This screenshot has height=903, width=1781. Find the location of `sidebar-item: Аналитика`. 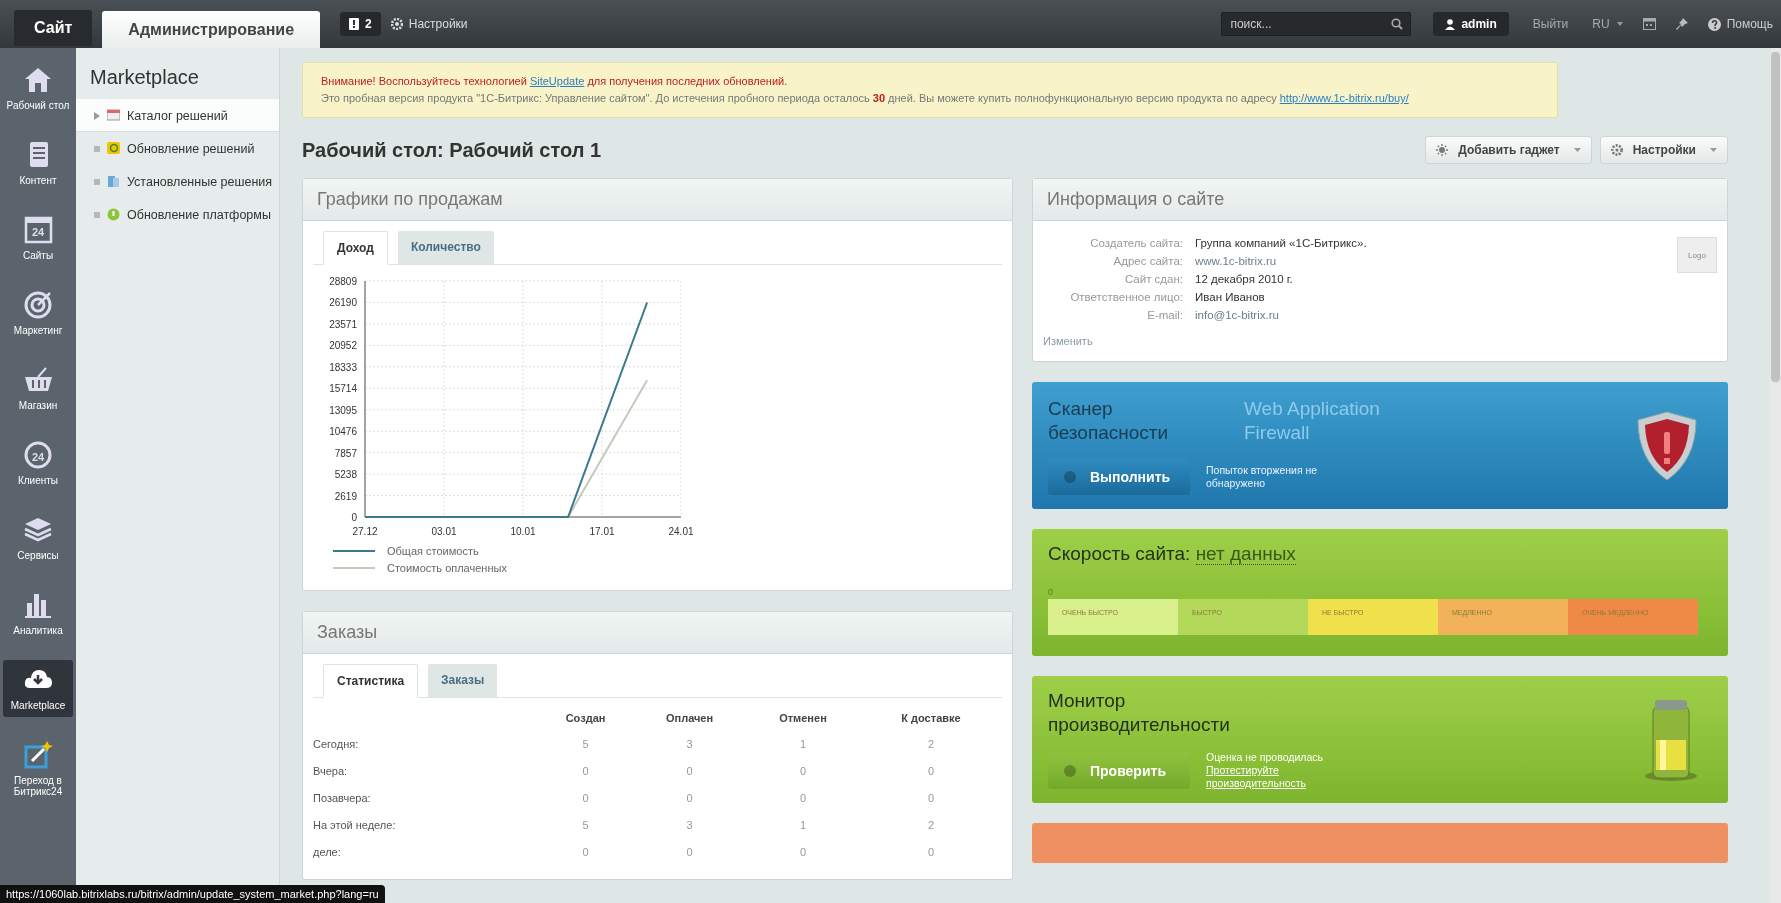

sidebar-item: Аналитика is located at coordinates (38, 613).